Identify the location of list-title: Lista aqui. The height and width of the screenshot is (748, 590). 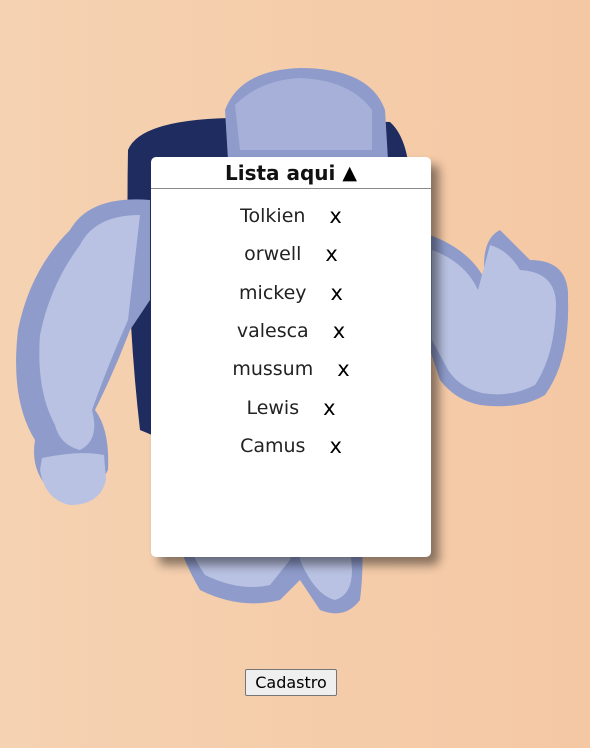
(280, 172).